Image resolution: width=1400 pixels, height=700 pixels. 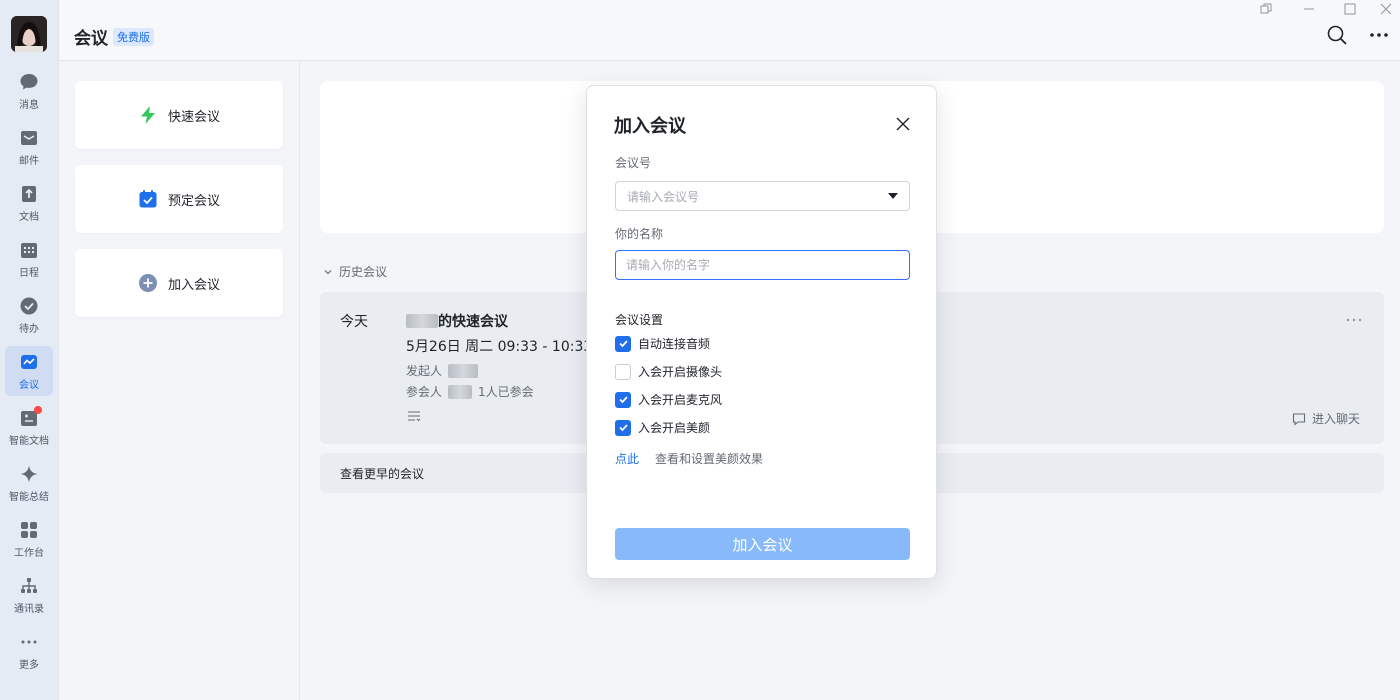 I want to click on nav-item-smart-summary: 智能总结, so click(x=29, y=483).